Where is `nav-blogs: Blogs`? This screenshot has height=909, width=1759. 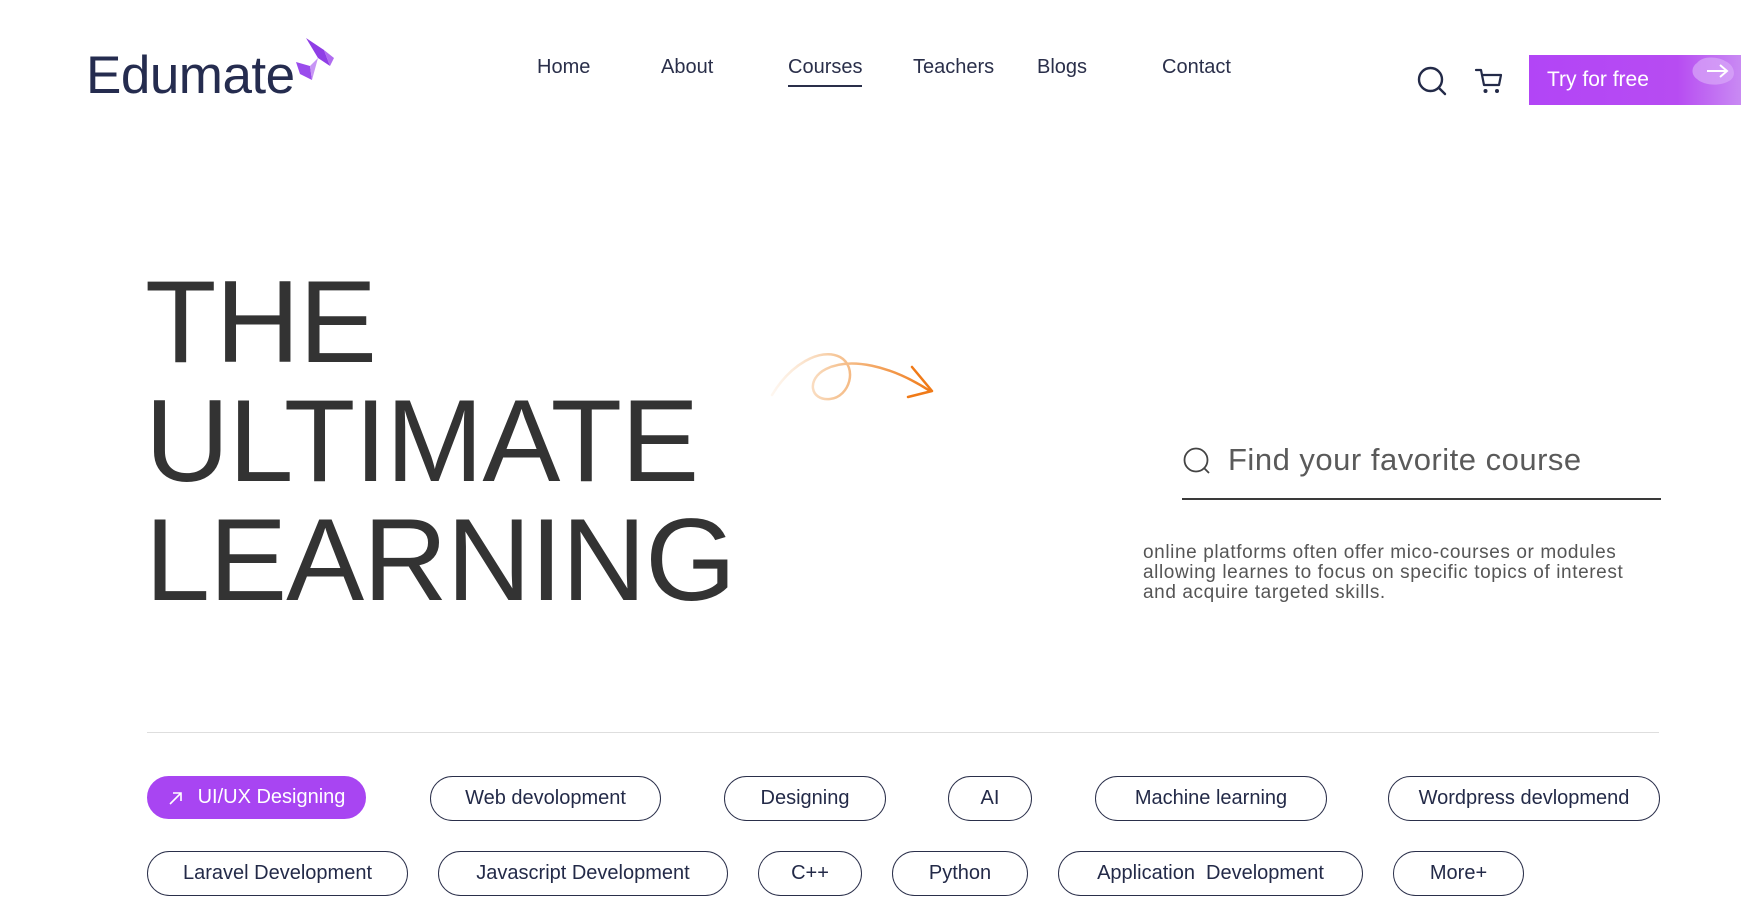 nav-blogs: Blogs is located at coordinates (1062, 67).